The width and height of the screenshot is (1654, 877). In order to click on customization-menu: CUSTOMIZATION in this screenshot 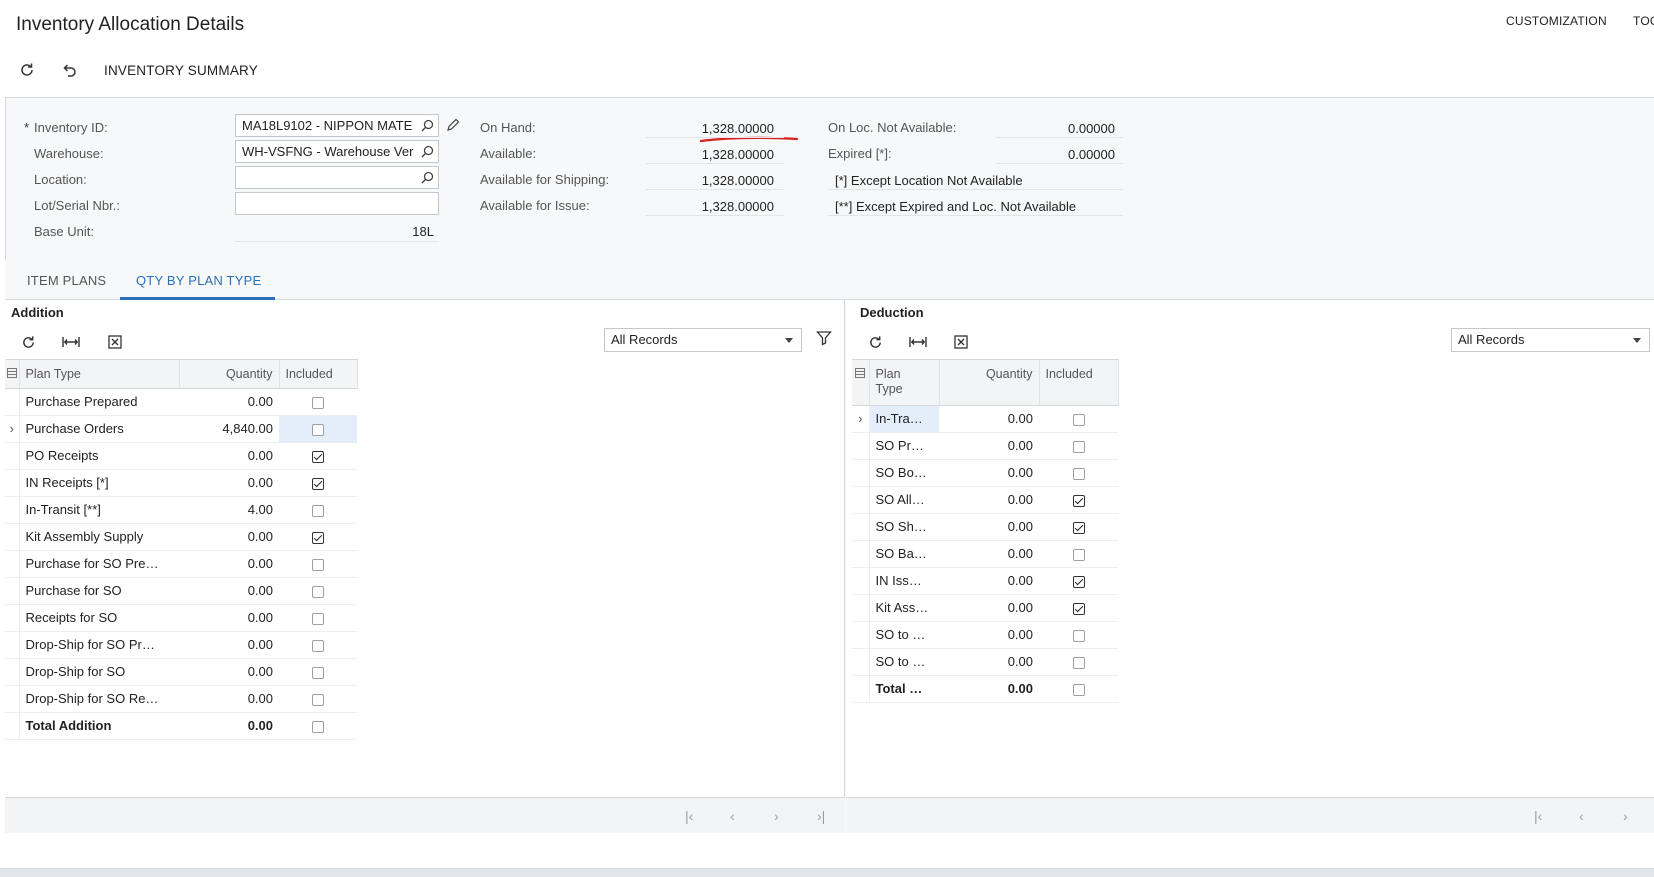, I will do `click(1556, 21)`.